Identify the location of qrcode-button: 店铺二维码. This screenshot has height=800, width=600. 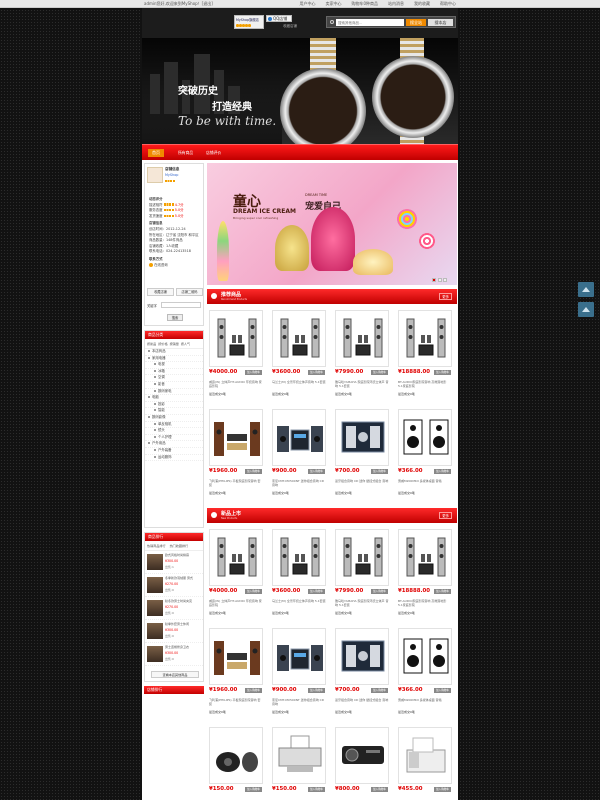
(189, 292).